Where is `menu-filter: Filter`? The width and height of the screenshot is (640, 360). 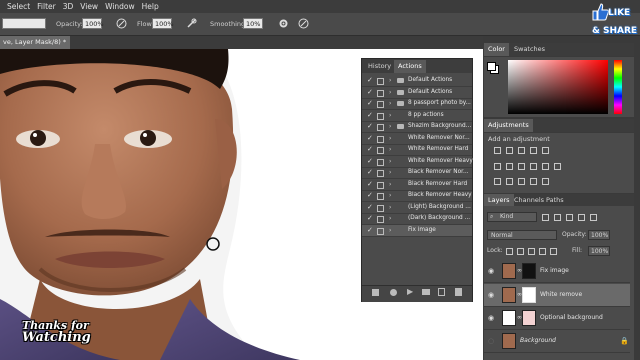
menu-filter: Filter is located at coordinates (46, 6).